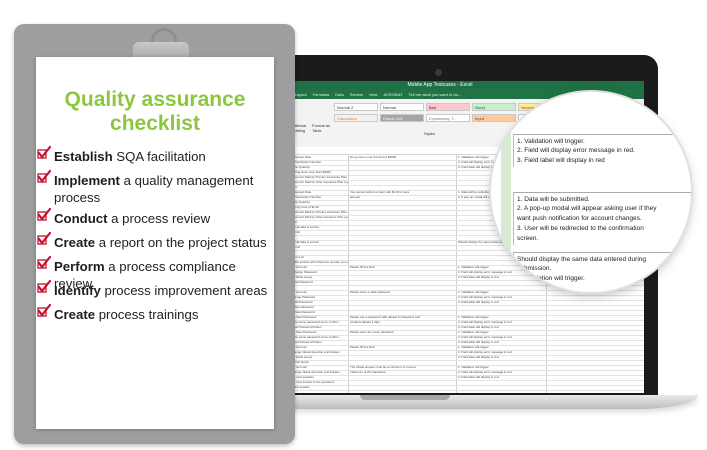 Image resolution: width=707 pixels, height=450 pixels. I want to click on checklist-item-verb: Perform, so click(79, 266).